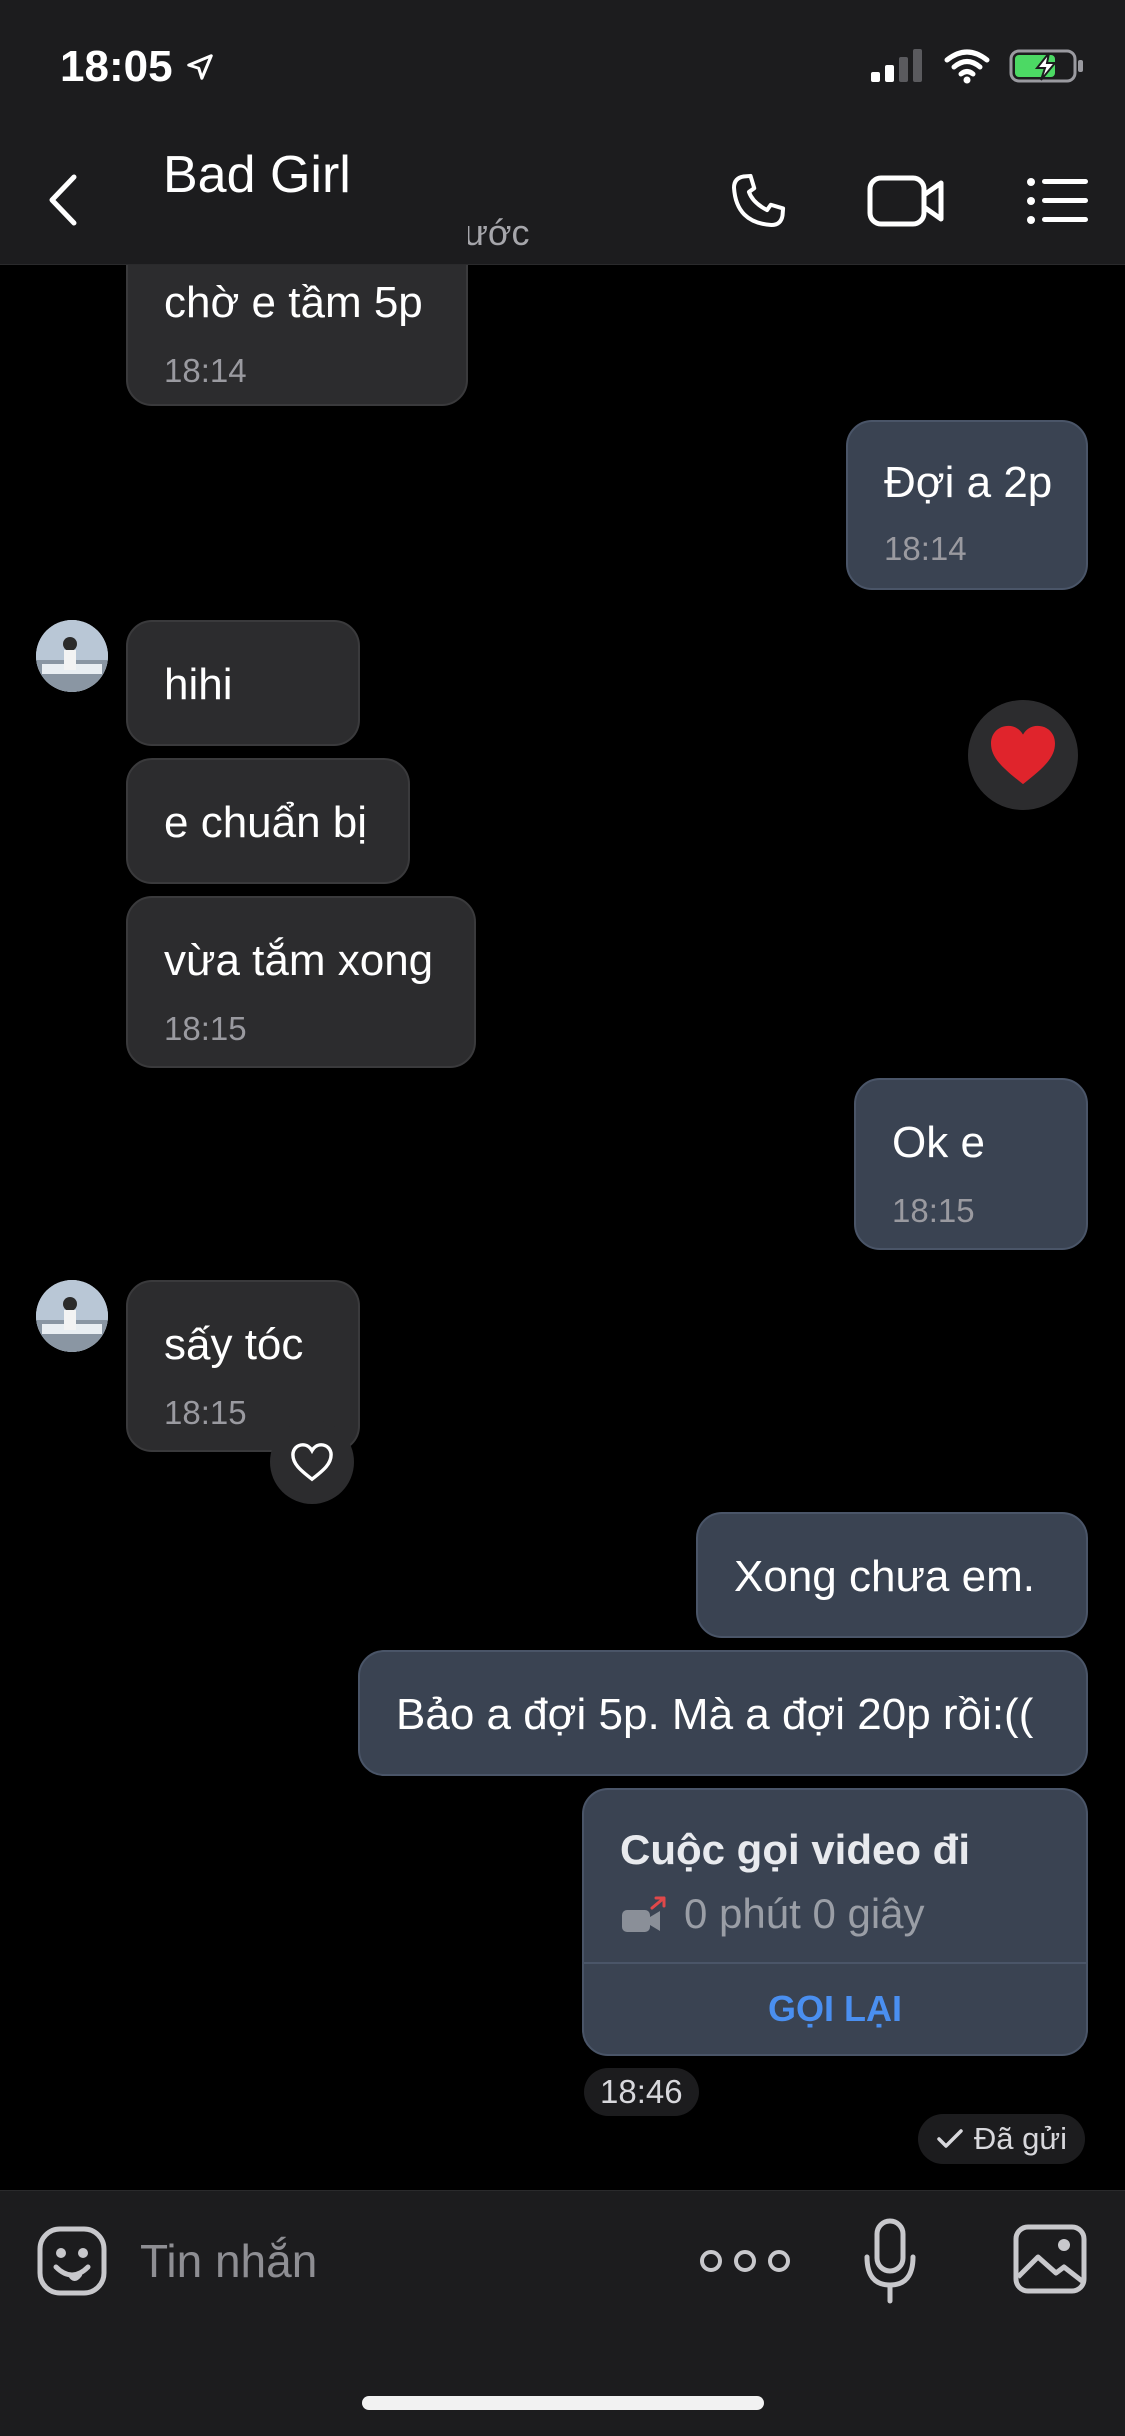  What do you see at coordinates (198, 684) in the screenshot?
I see `message-text: hihi` at bounding box center [198, 684].